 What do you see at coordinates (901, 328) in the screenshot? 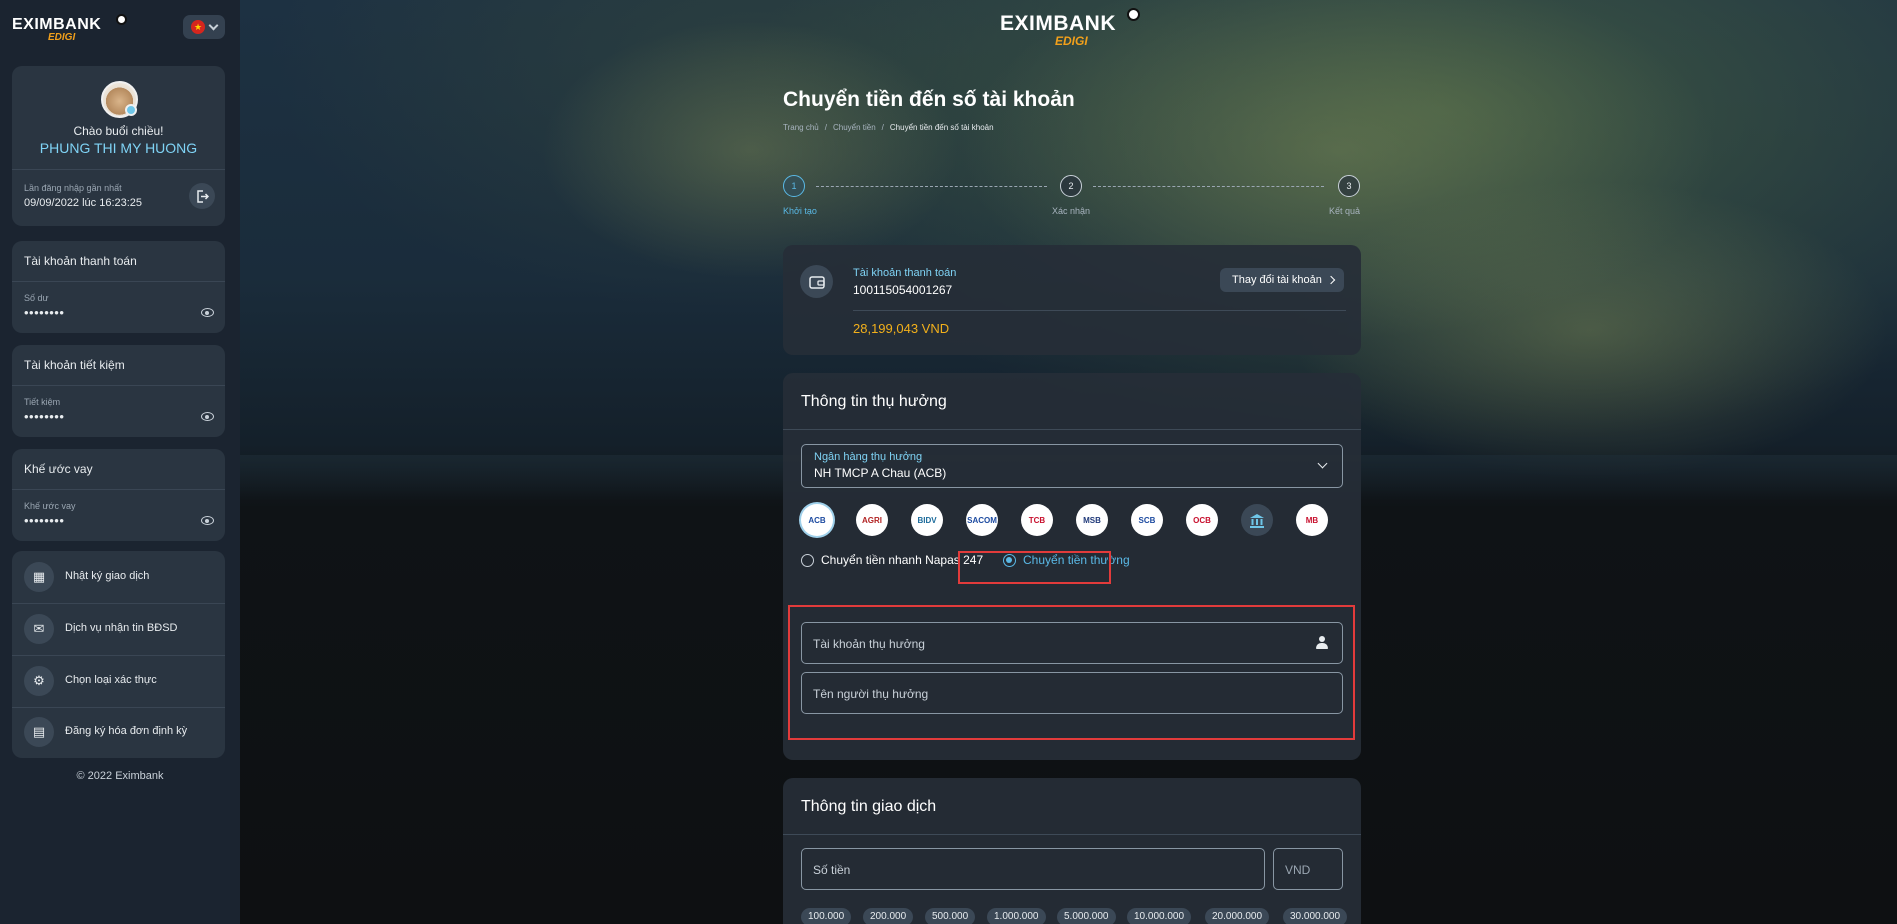
I see `source-balance: 28,199,043 VND` at bounding box center [901, 328].